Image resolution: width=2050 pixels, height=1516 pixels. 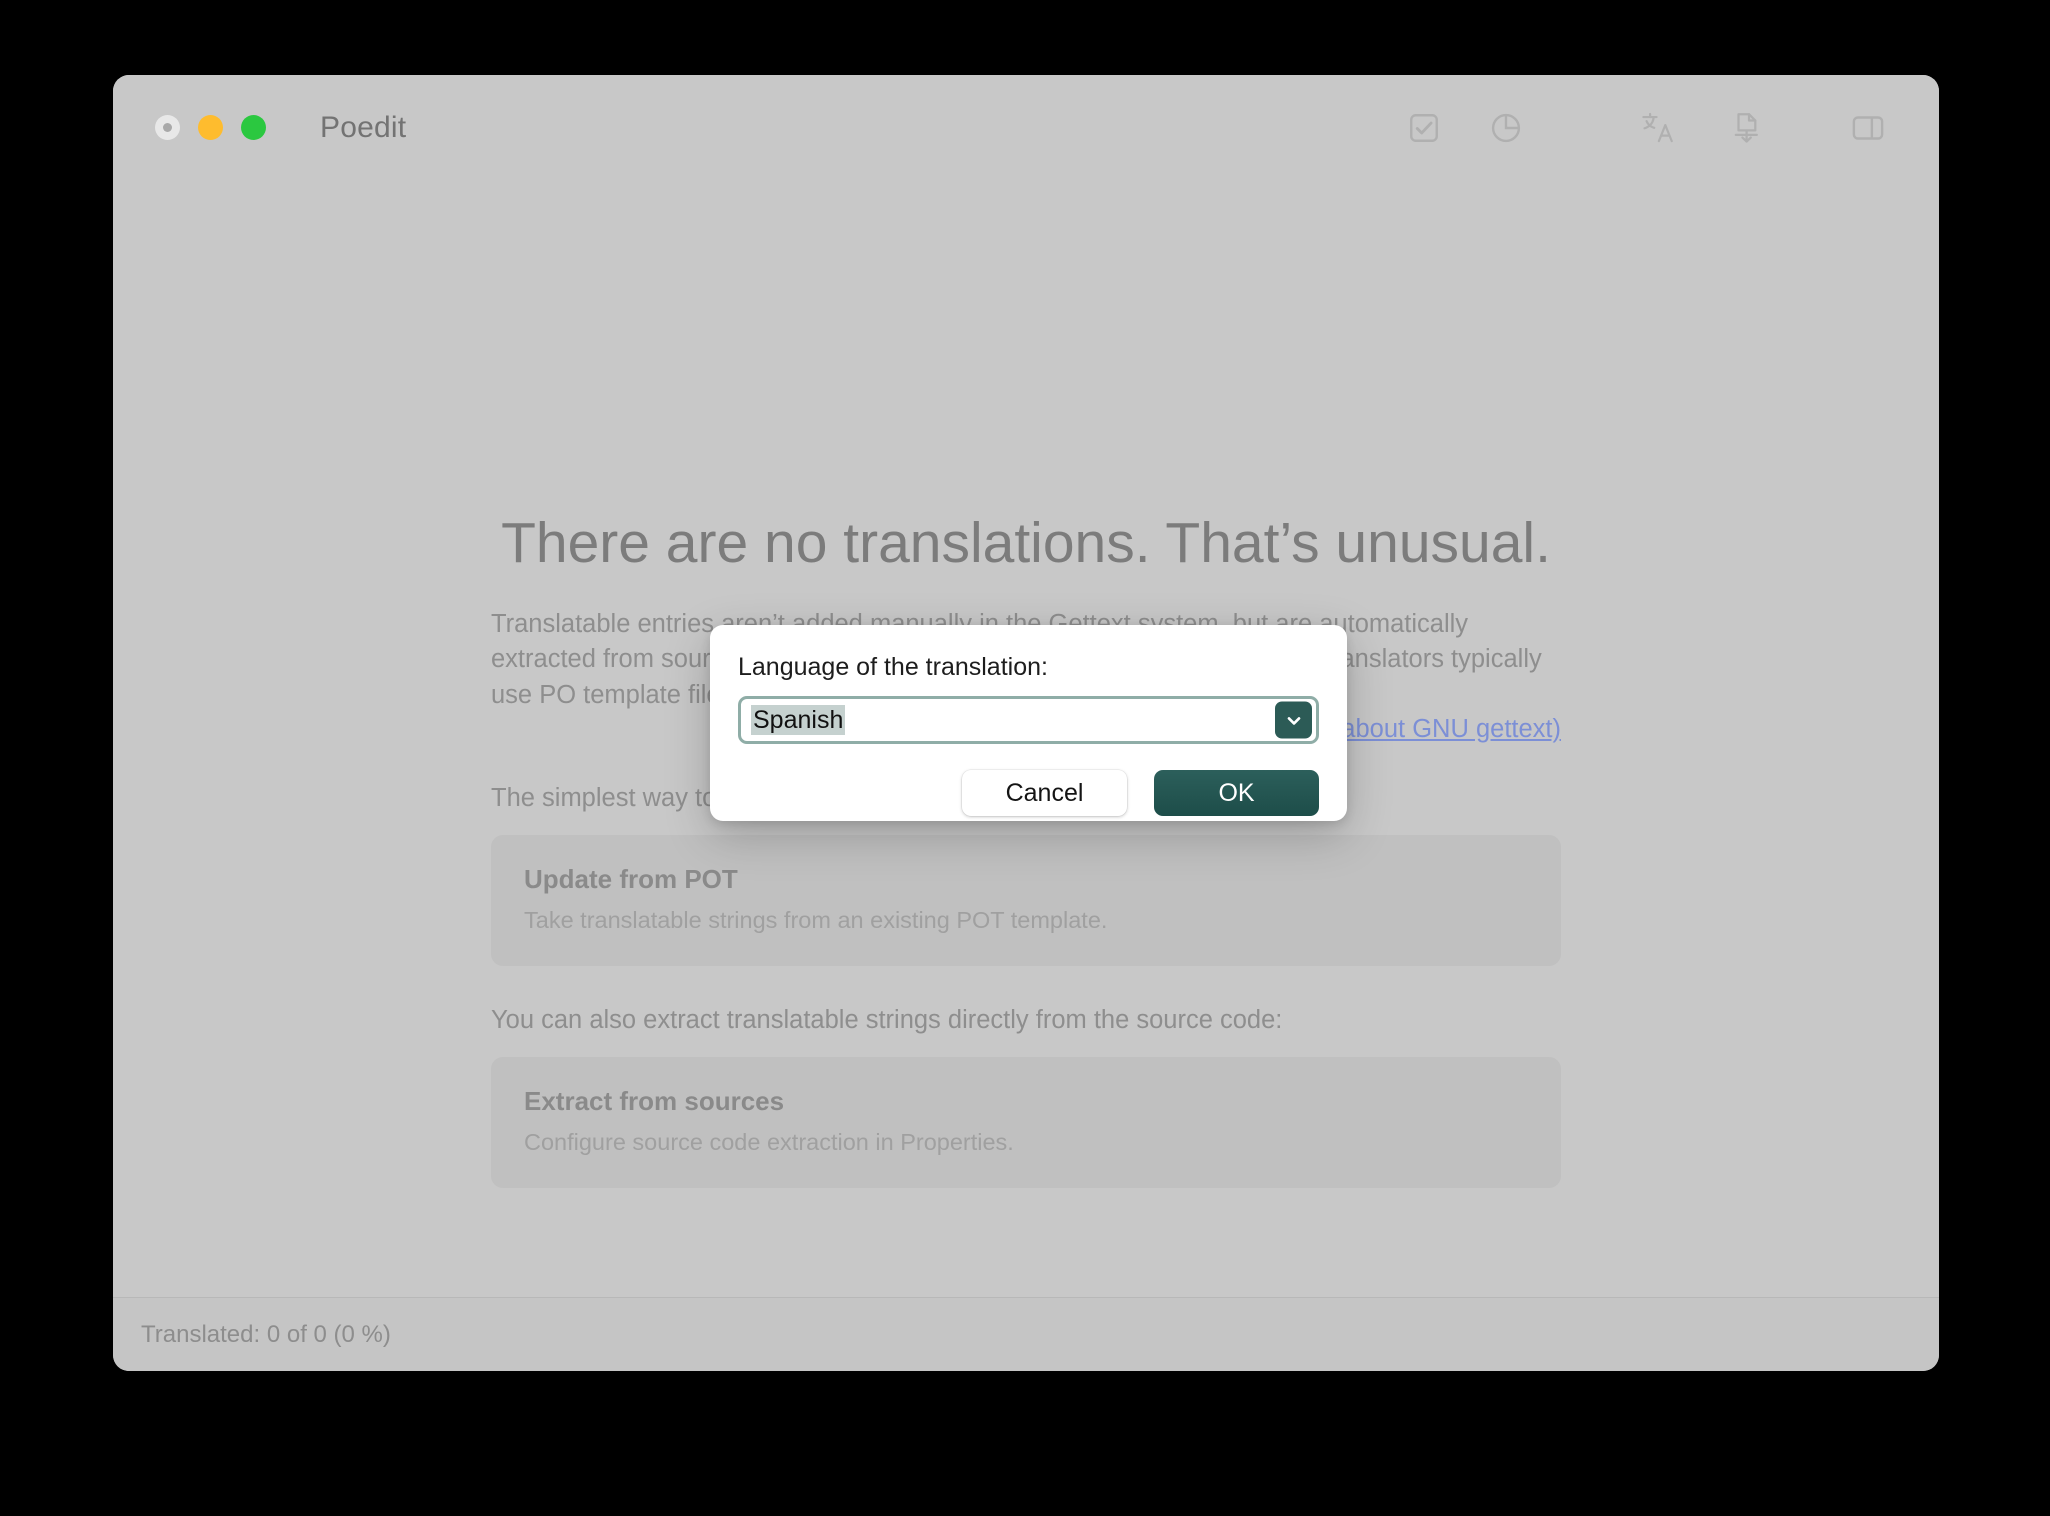 I want to click on extract-from-sources-title: Extract from sources, so click(x=654, y=1100).